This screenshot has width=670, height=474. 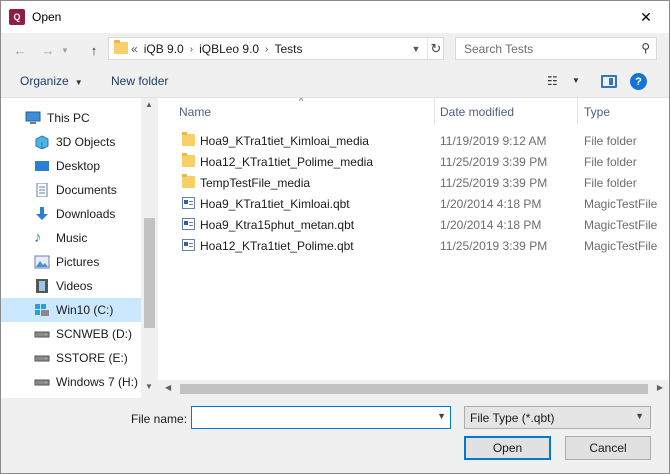 I want to click on nav-item-downloads: Downloads, so click(x=71, y=214).